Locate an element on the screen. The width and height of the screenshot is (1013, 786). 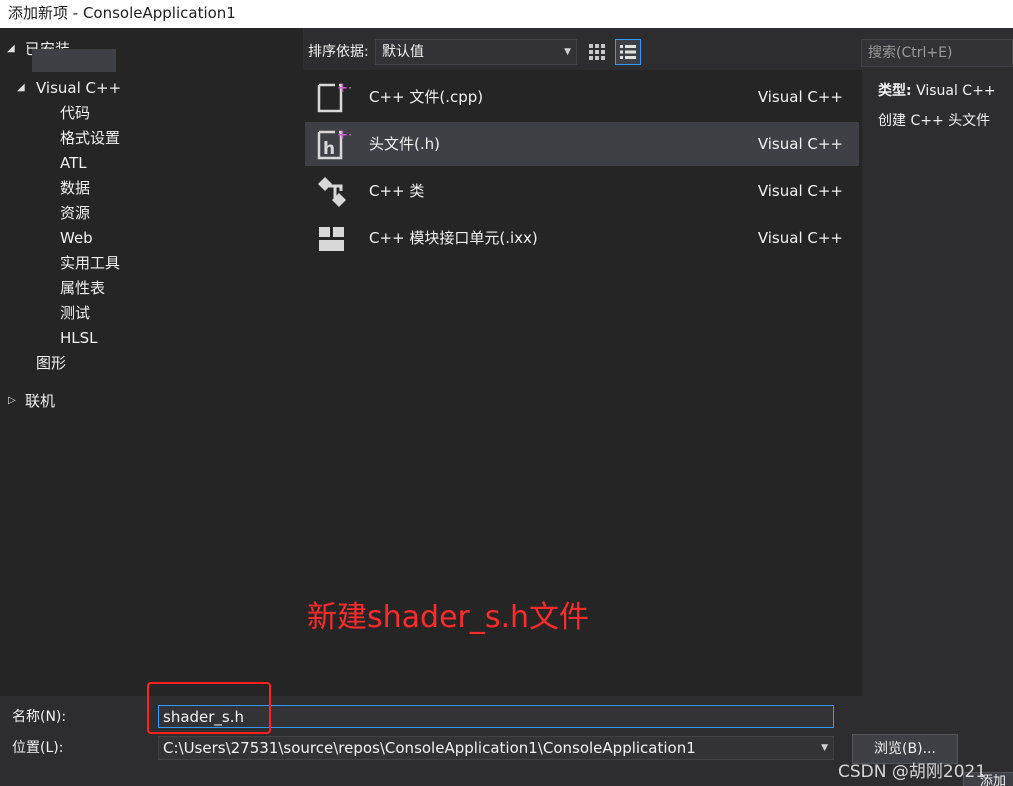
highlight-box is located at coordinates (209, 708).